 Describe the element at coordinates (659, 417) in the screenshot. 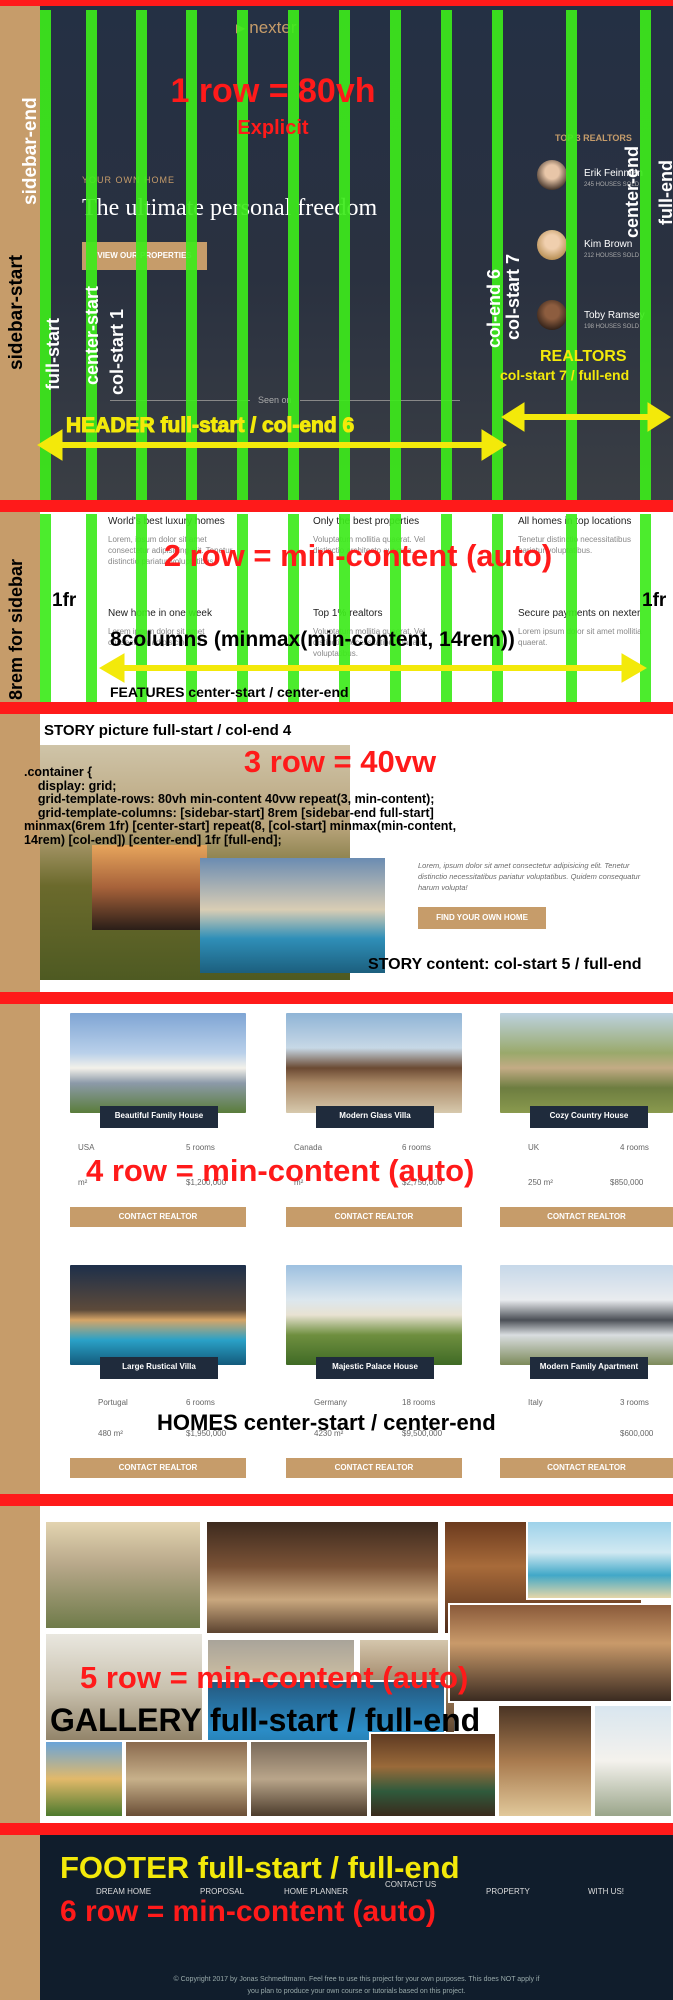

I see `realtors-span-arrow-right-head` at that location.